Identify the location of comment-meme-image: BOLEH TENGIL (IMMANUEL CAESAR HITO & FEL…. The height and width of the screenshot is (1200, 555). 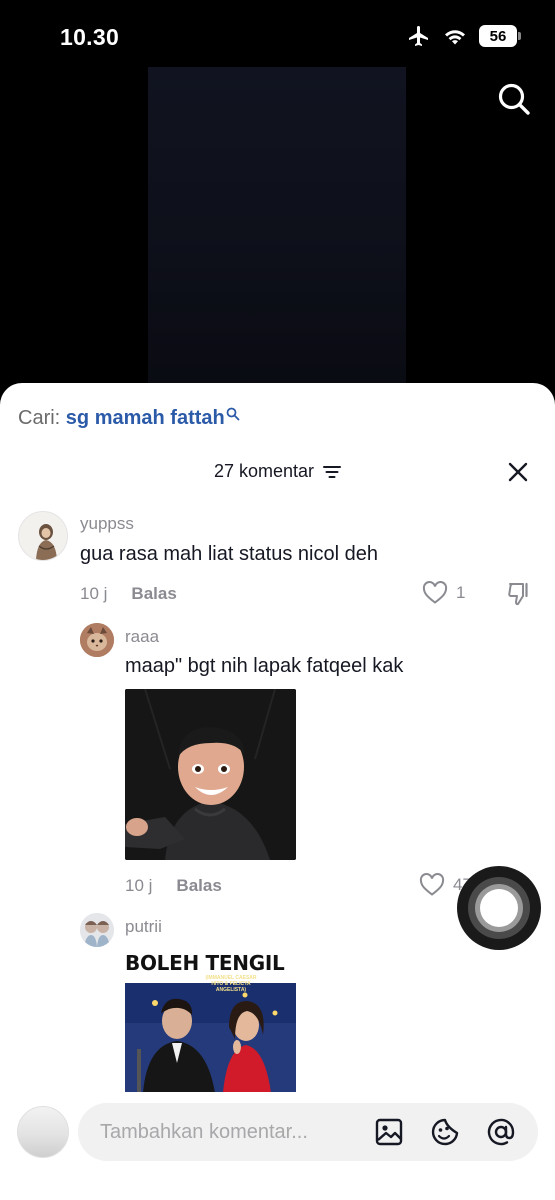
(210, 1021).